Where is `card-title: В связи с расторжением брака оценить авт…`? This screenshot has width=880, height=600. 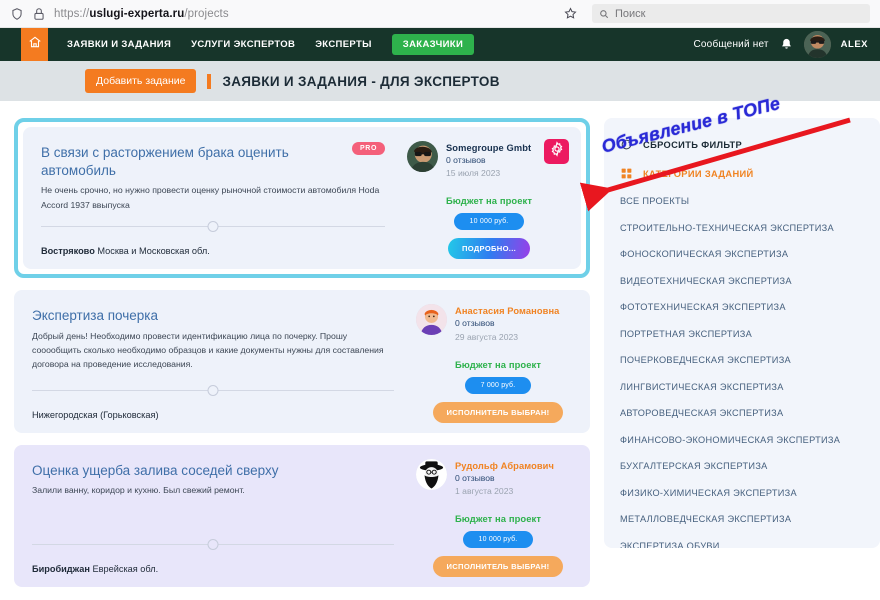
card-title: В связи с расторжением брака оценить авт… is located at coordinates (213, 162).